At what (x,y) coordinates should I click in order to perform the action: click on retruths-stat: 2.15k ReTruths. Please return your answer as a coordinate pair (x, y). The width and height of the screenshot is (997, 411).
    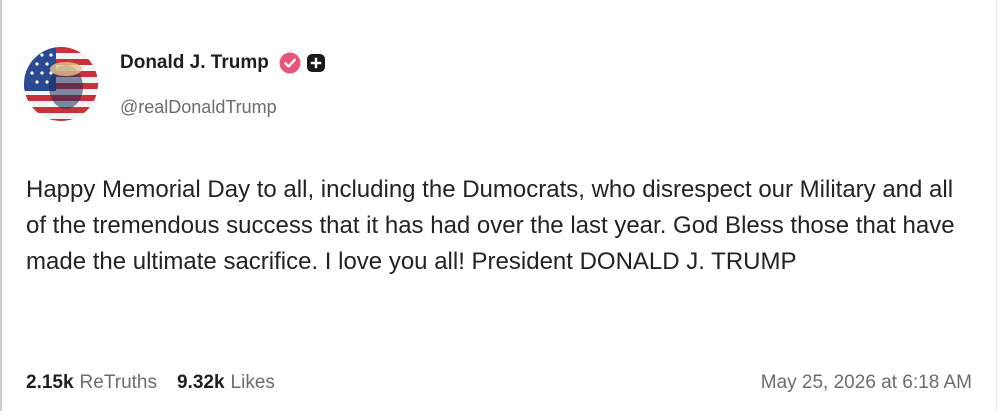
    Looking at the image, I should click on (91, 383).